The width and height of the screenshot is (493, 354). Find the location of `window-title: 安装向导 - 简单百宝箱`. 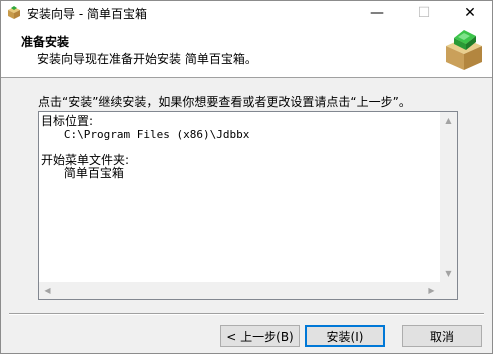

window-title: 安装向导 - 简单百宝箱 is located at coordinates (87, 14).